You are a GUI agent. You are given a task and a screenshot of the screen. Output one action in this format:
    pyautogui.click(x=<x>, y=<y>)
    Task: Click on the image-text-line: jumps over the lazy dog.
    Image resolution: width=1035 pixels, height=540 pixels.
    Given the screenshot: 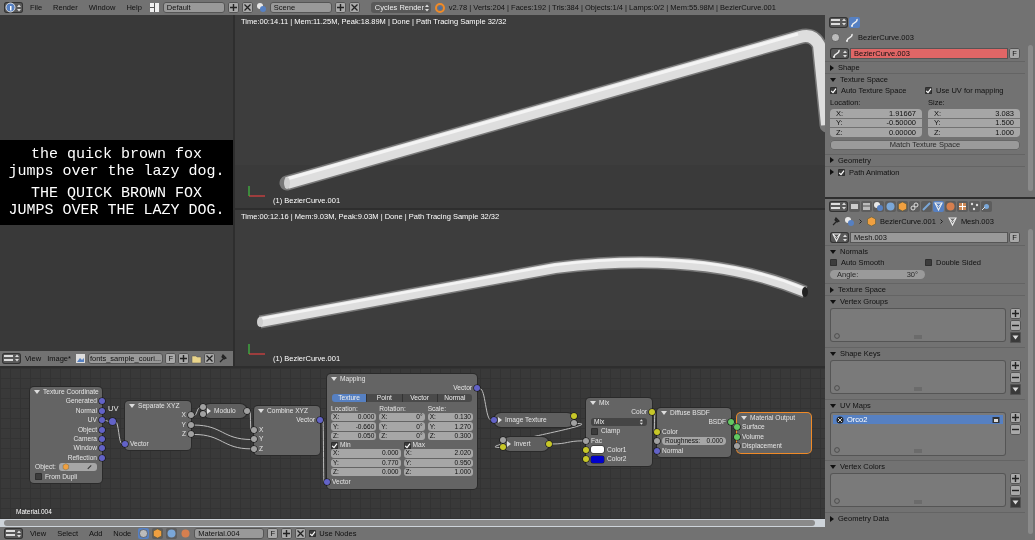 What is the action you would take?
    pyautogui.click(x=116, y=172)
    